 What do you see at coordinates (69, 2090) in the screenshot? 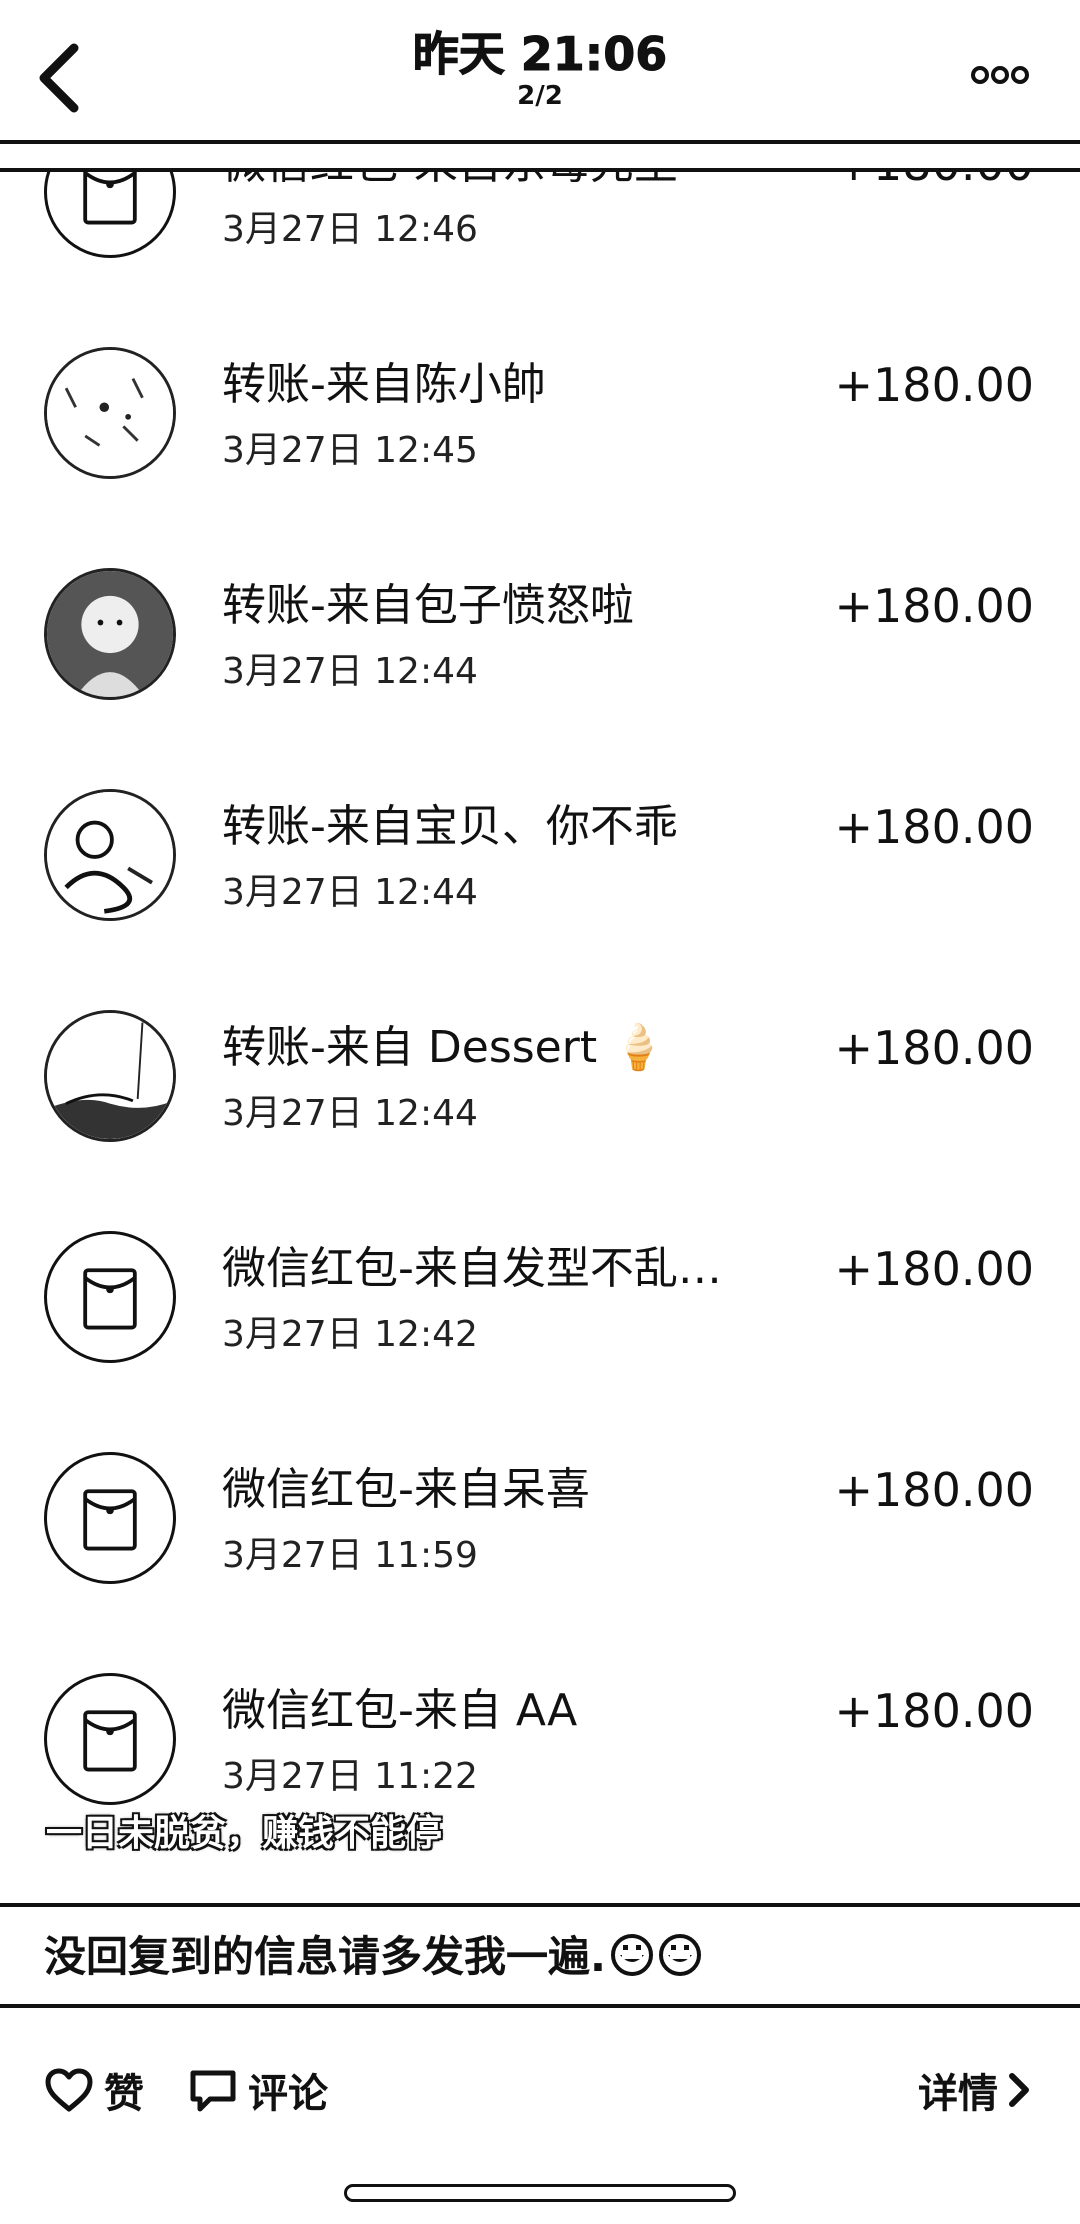
I see `heart-icon` at bounding box center [69, 2090].